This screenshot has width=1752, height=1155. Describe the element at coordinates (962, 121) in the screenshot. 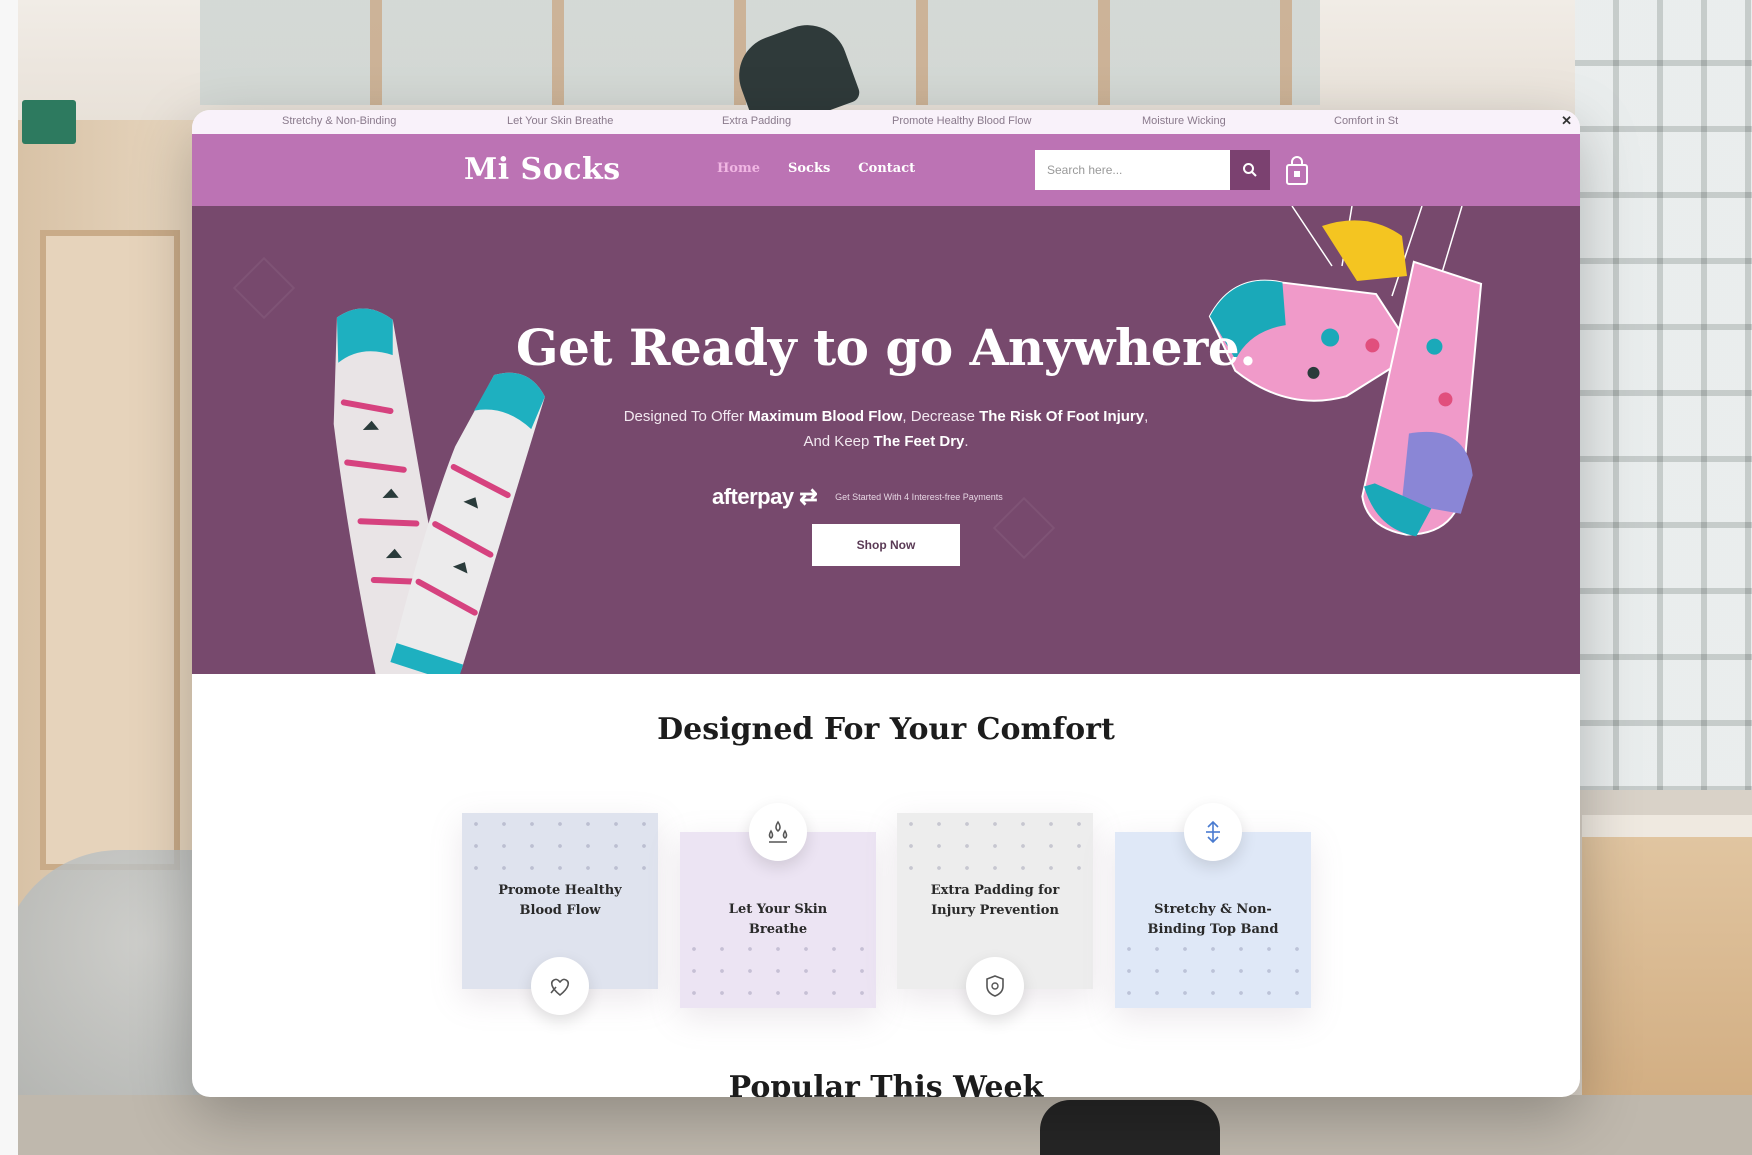

I see `ticker-item: Promote Healthy Blood Flow` at that location.